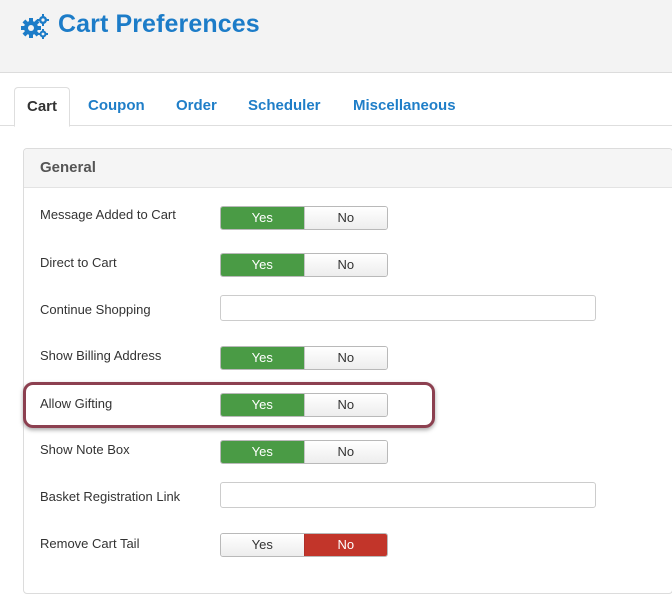  I want to click on panel-title: General, so click(68, 167).